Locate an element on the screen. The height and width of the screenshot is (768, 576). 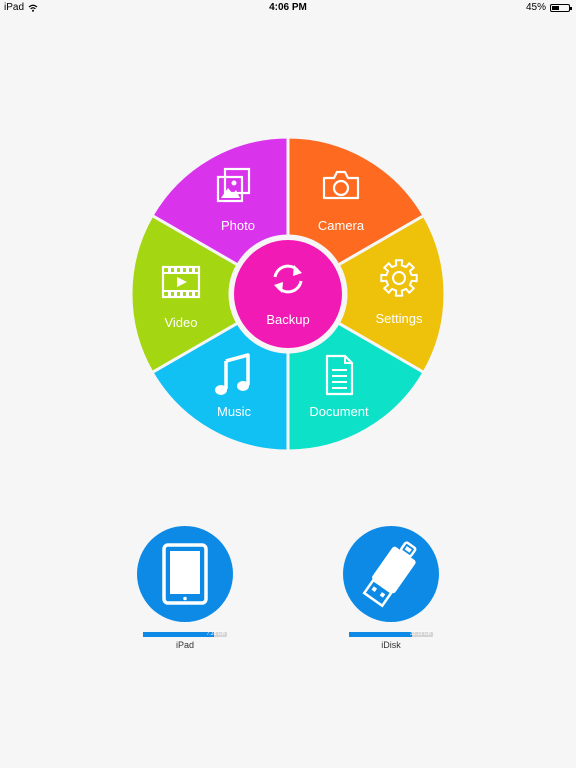
segment-camera-label: Camera is located at coordinates (341, 225).